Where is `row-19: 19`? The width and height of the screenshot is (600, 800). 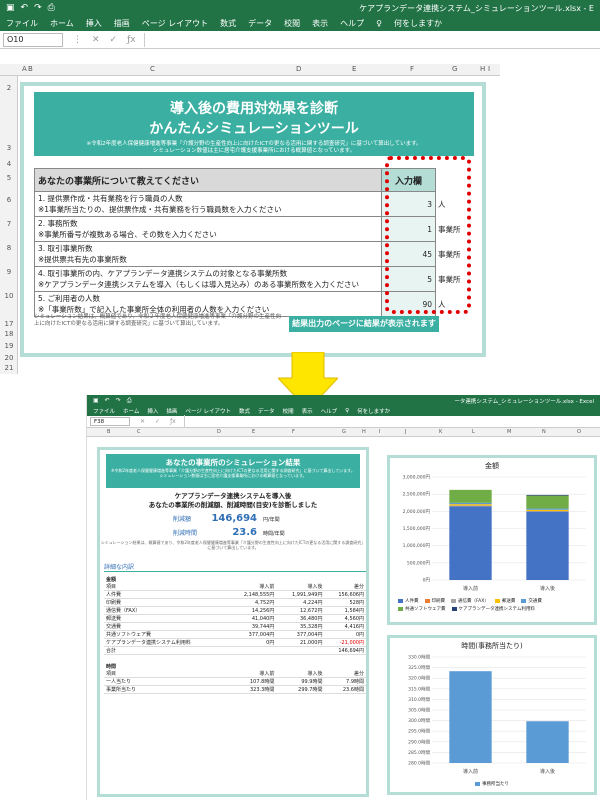
row-19: 19 is located at coordinates (9, 346).